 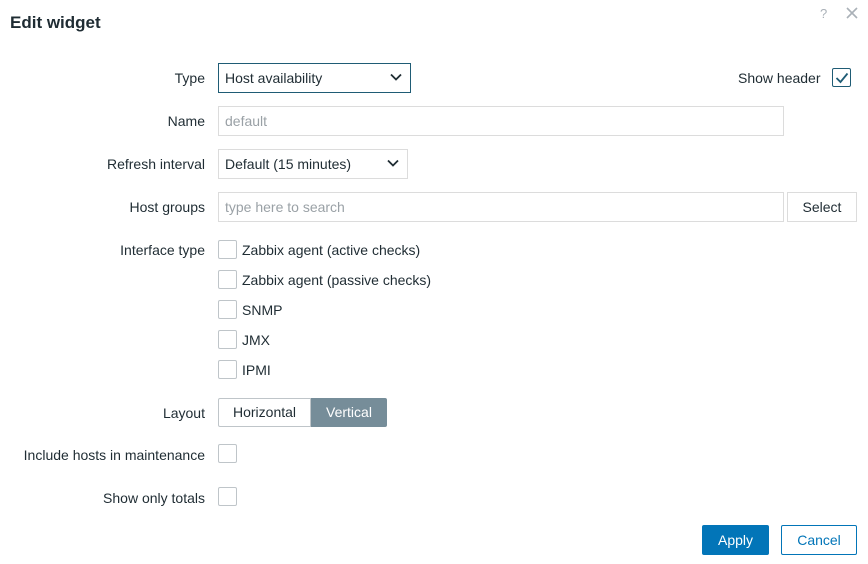 I want to click on type-select: Host availability, so click(x=314, y=78).